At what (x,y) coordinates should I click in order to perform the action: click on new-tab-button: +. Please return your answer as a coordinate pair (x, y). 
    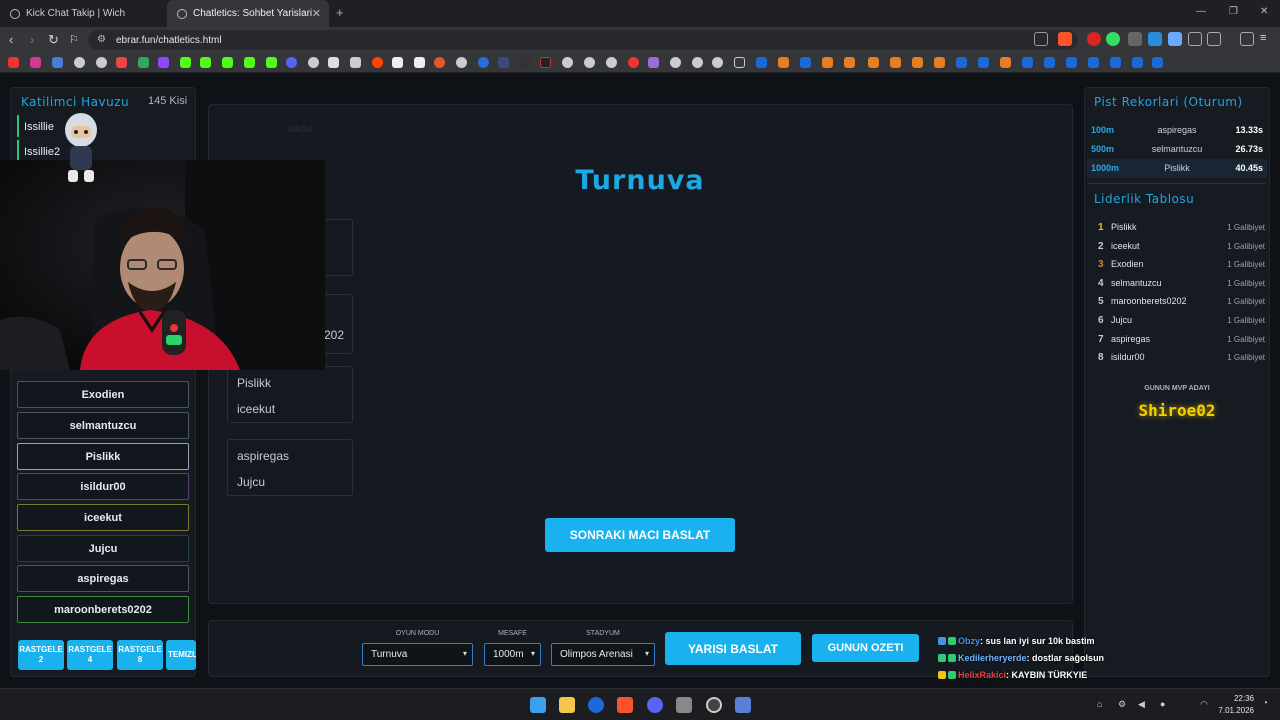
    Looking at the image, I should click on (340, 12).